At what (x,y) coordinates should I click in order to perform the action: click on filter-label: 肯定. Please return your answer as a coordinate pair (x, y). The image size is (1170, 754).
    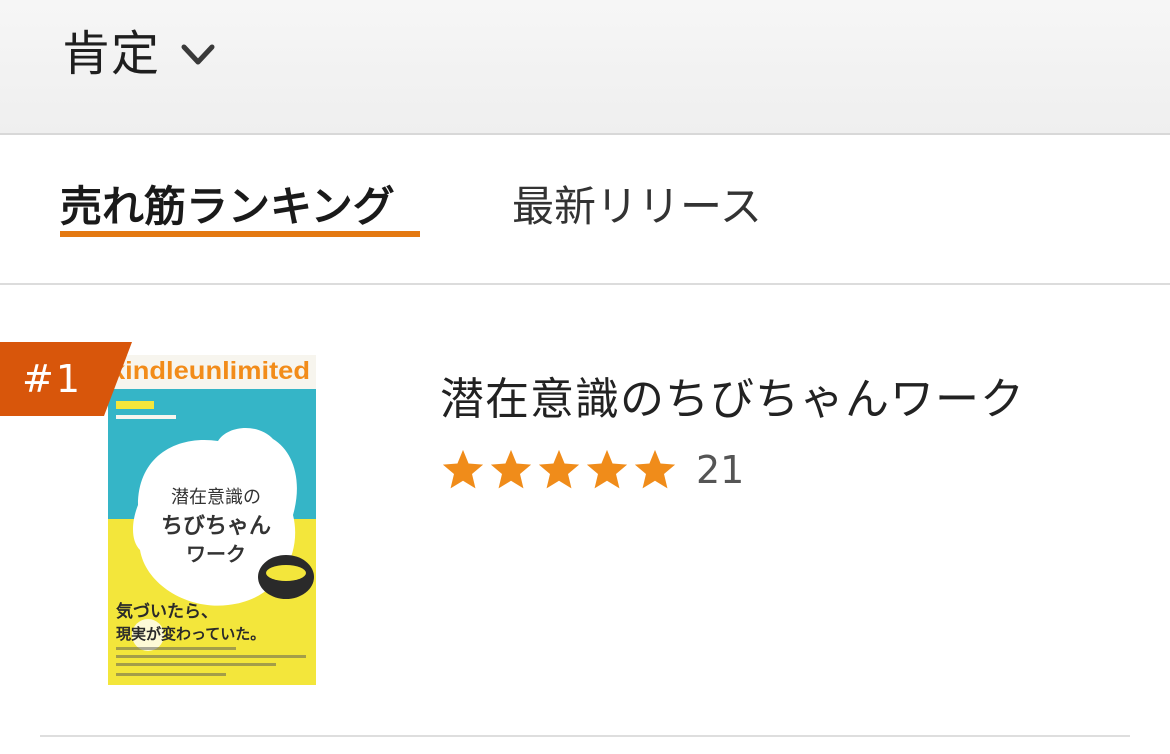
    Looking at the image, I should click on (111, 54).